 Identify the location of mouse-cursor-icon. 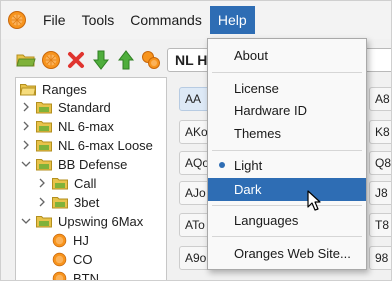
(314, 200).